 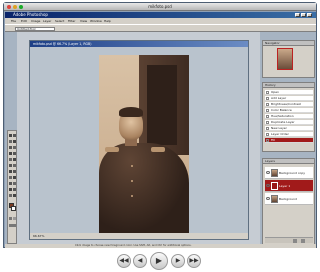 What do you see at coordinates (280, 134) in the screenshot?
I see `history-item-label: Layer Order` at bounding box center [280, 134].